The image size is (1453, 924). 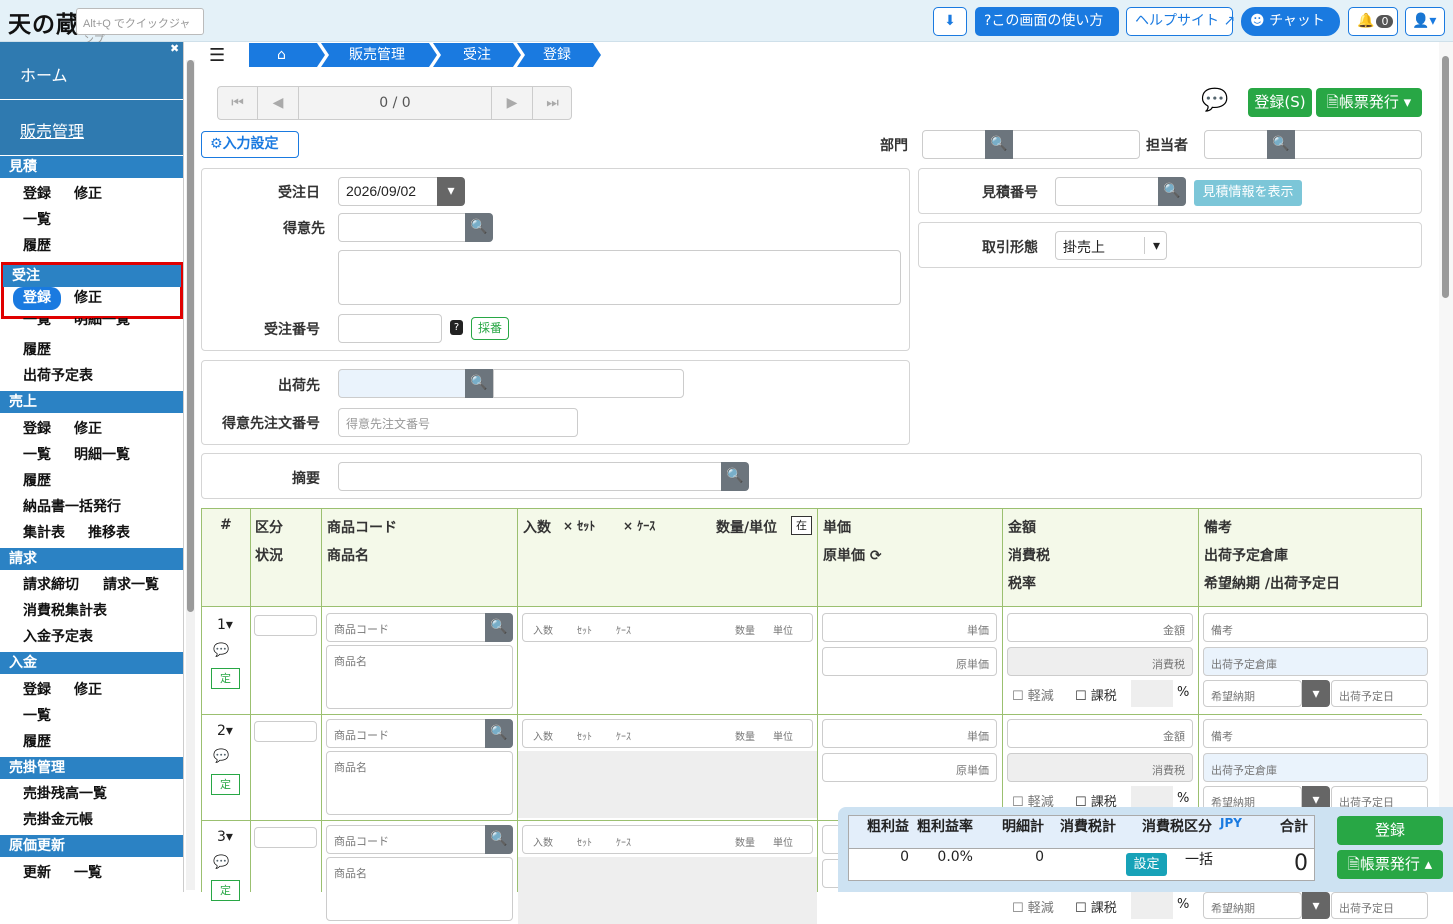 What do you see at coordinates (72, 507) in the screenshot?
I see `sidebar-item-uriage-bulk-delivery: 納品書一括発行` at bounding box center [72, 507].